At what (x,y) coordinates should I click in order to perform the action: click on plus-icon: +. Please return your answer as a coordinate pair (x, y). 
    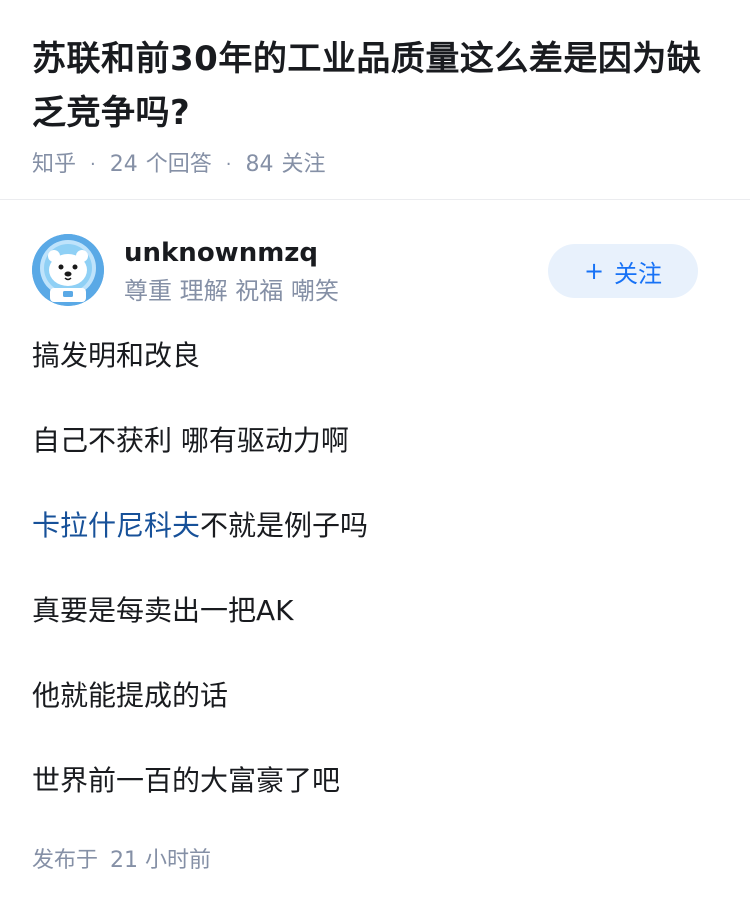
    Looking at the image, I should click on (594, 271).